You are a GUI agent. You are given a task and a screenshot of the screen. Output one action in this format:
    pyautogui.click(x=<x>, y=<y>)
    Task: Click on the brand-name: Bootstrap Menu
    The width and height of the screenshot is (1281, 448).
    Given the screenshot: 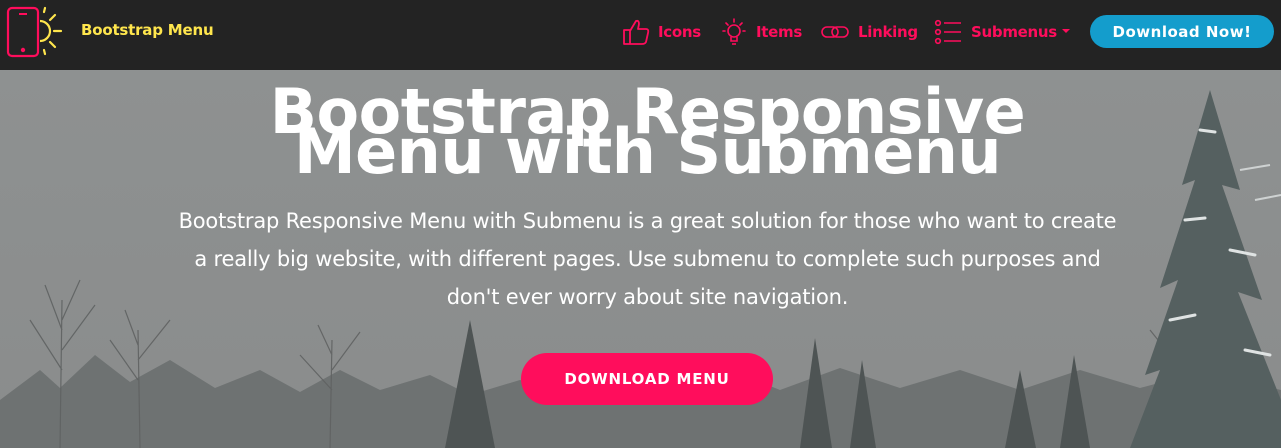 What is the action you would take?
    pyautogui.click(x=147, y=30)
    